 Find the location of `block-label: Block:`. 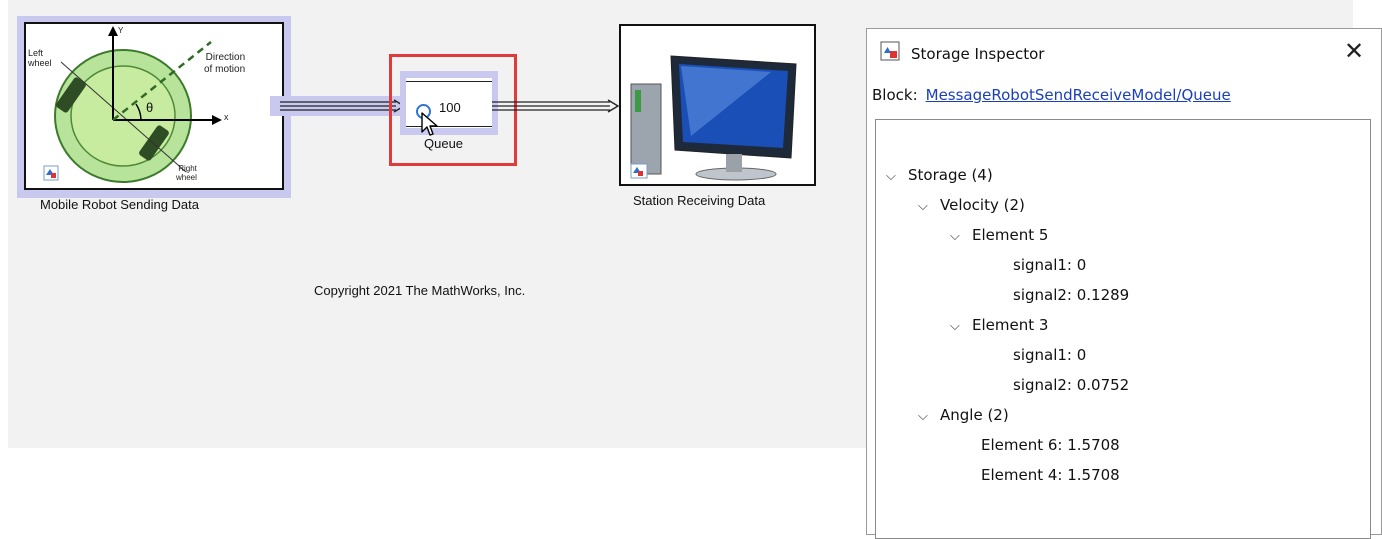

block-label: Block: is located at coordinates (895, 95).